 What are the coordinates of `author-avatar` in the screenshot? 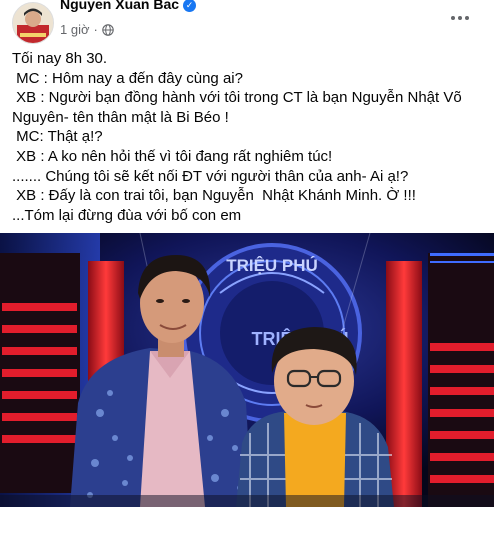 It's located at (33, 23).